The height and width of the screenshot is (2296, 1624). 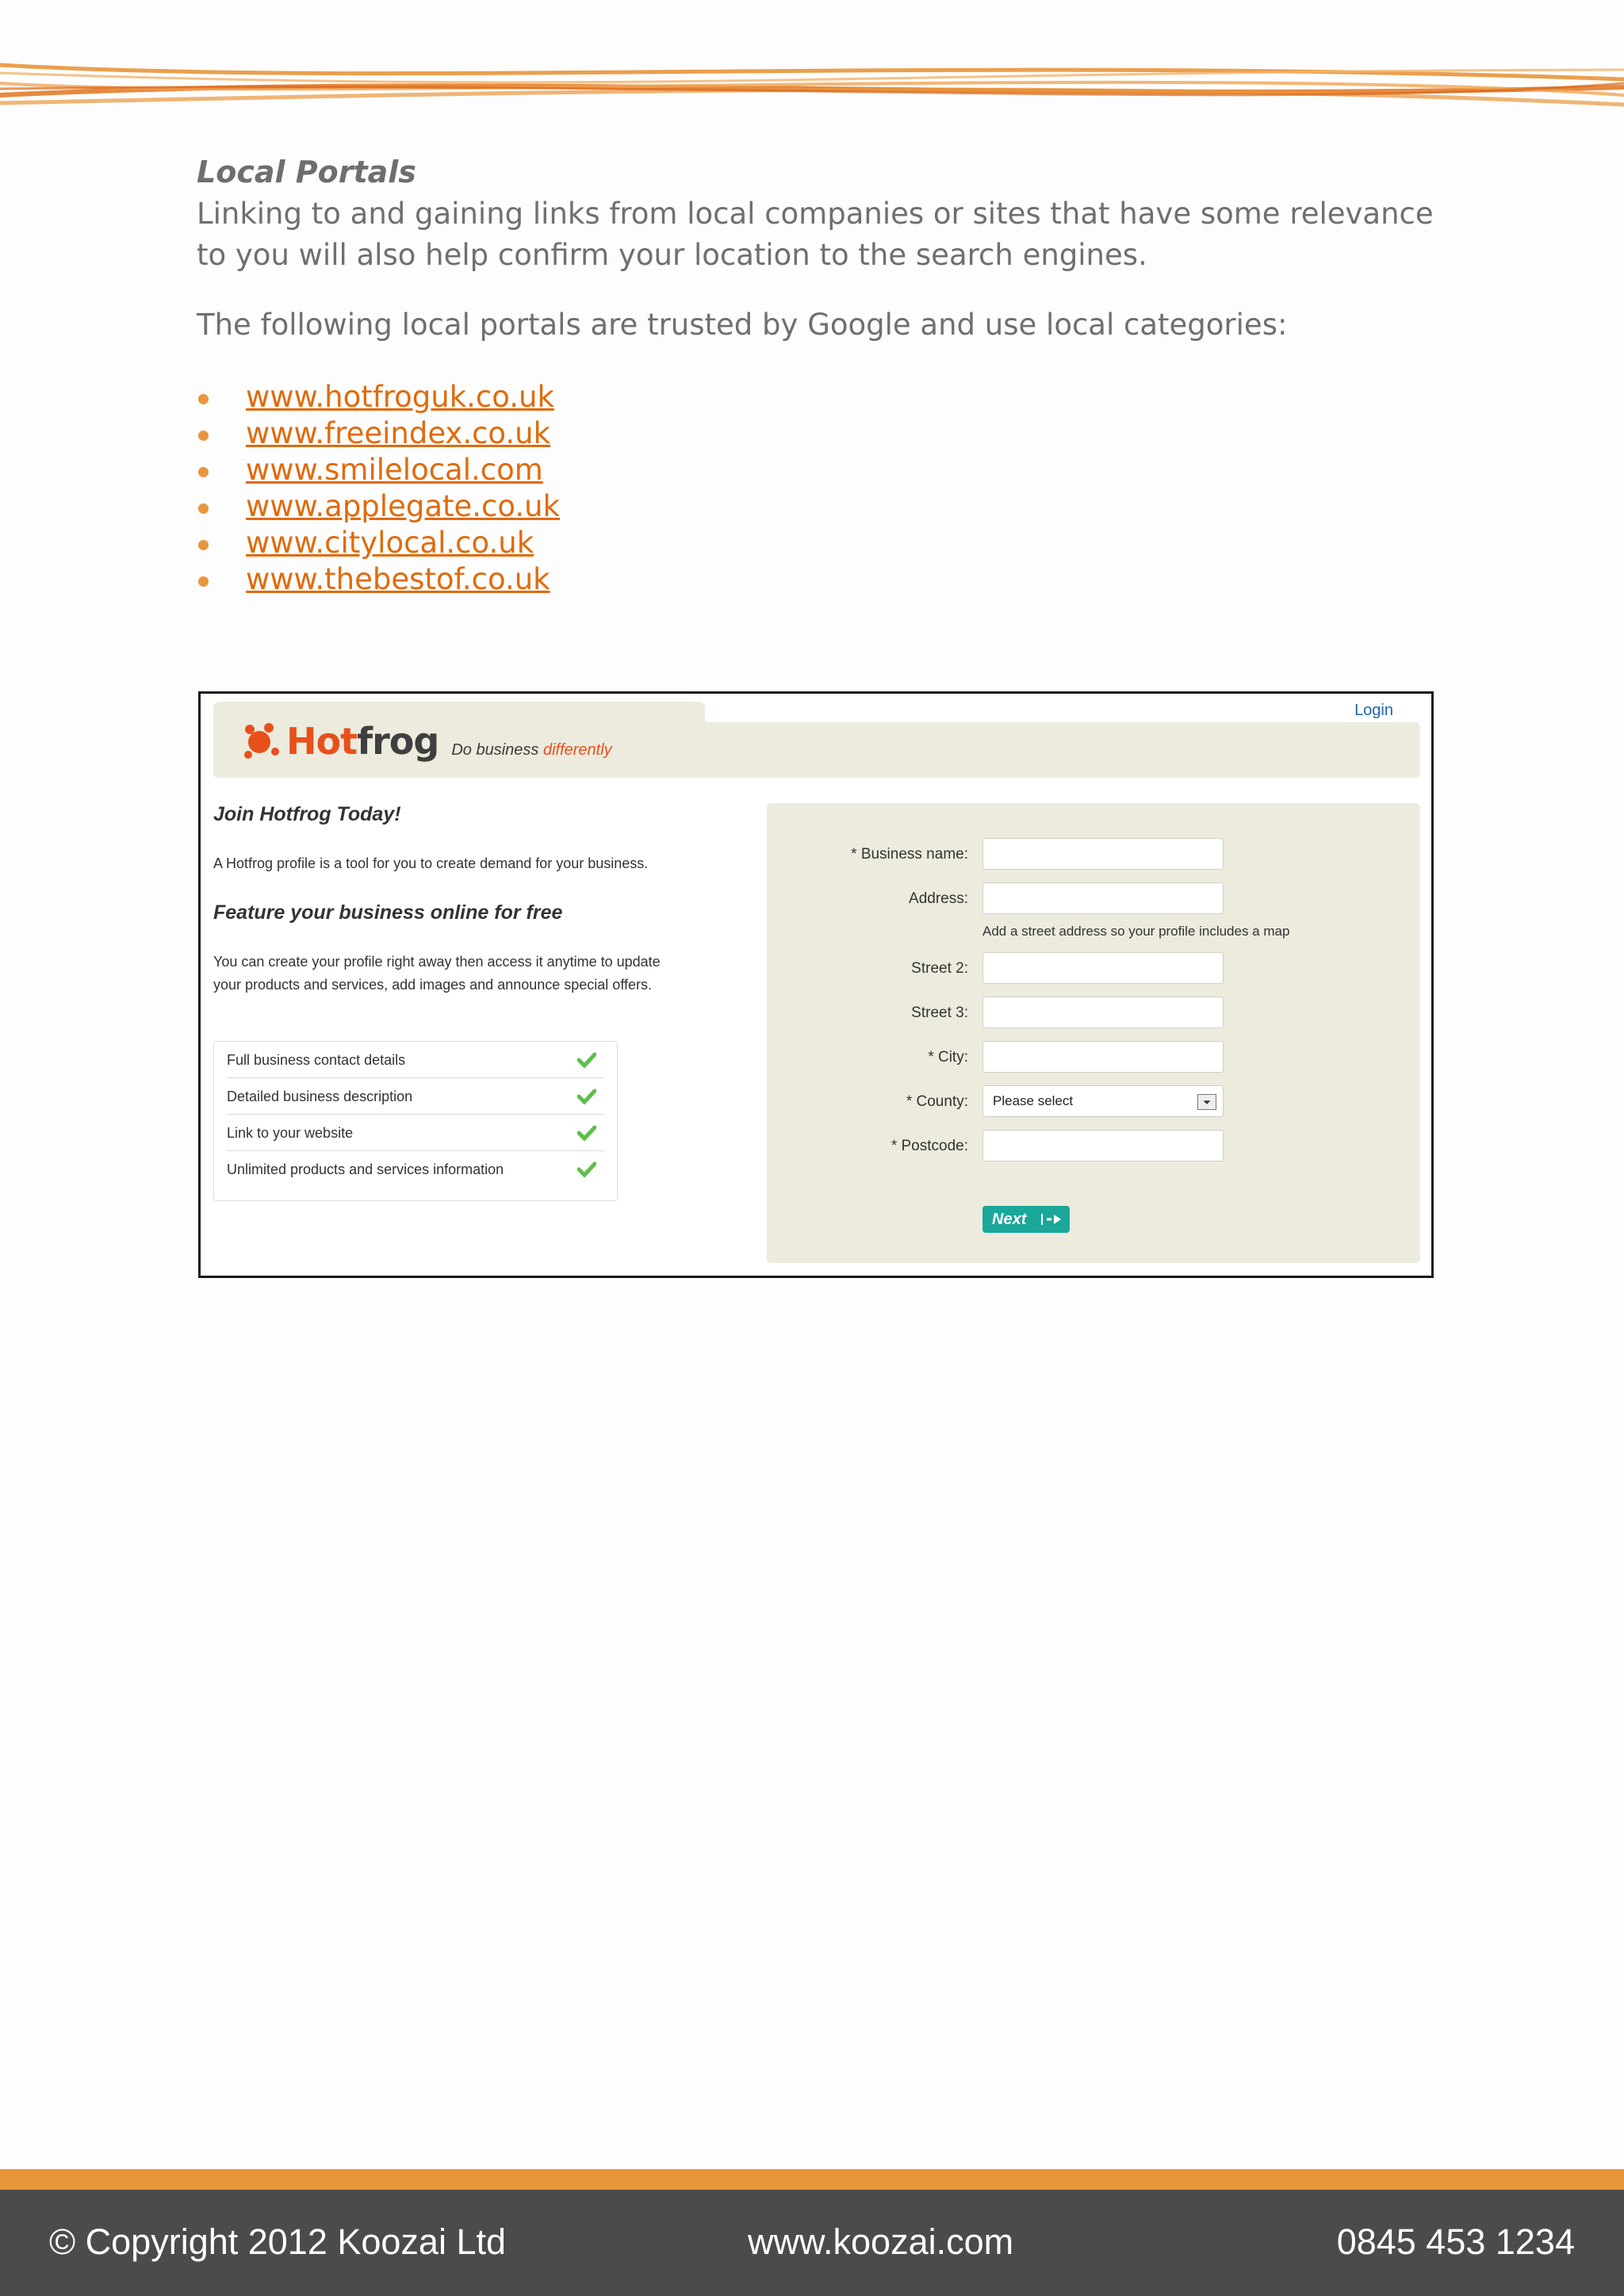 I want to click on address-label: Address:, so click(x=938, y=898).